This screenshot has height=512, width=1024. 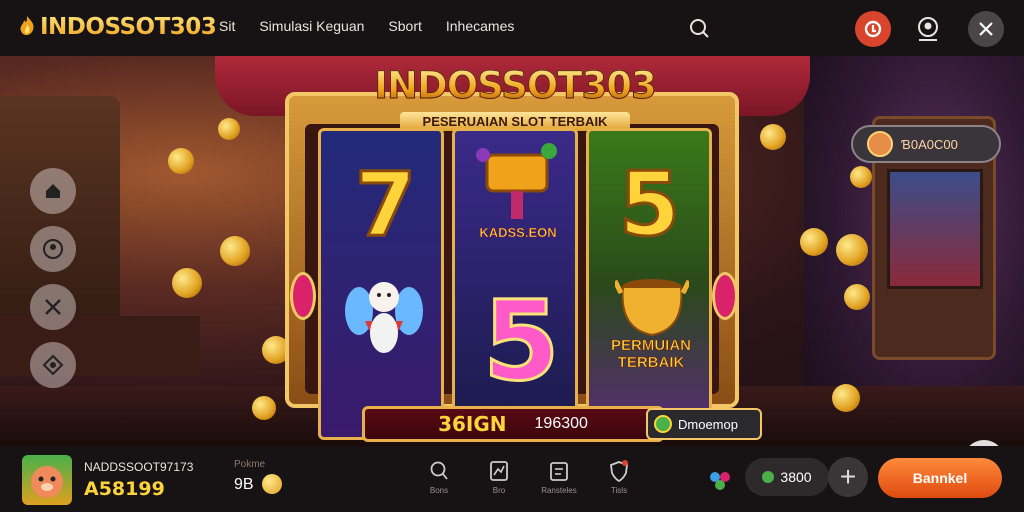 I want to click on username: NADDSSOOT97173, so click(x=139, y=467).